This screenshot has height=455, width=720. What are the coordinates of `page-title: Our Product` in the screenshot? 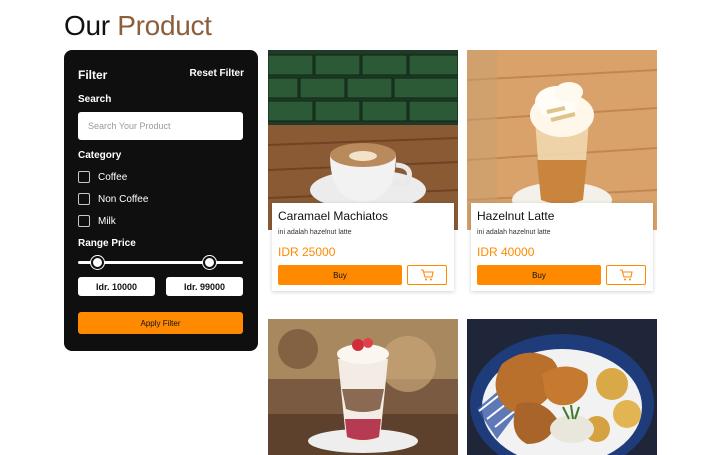 It's located at (138, 26).